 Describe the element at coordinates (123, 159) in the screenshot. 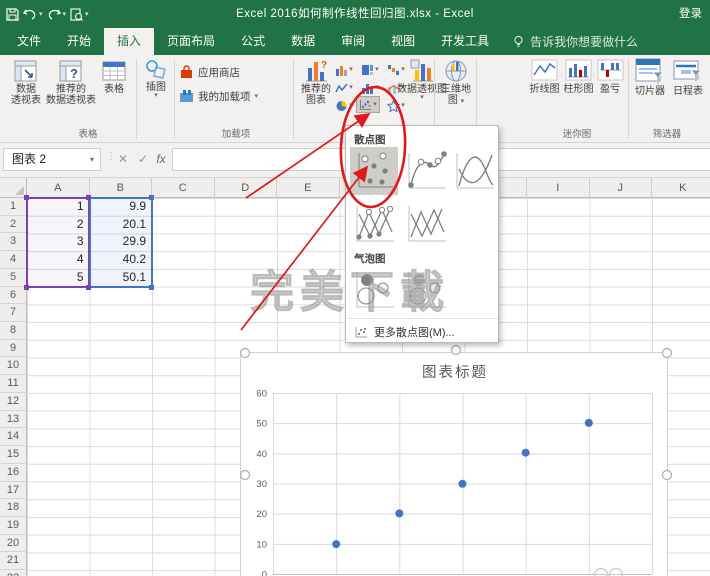

I see `cancel-icon: ✕` at that location.